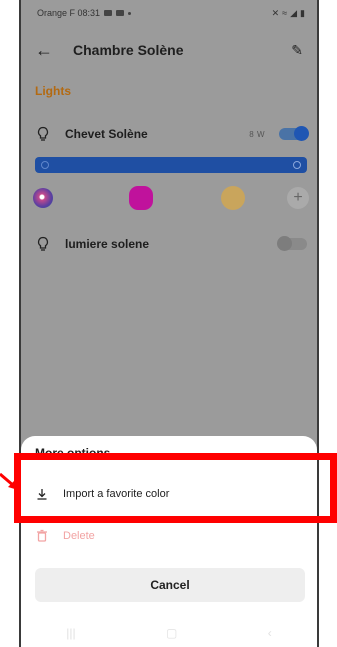 The height and width of the screenshot is (647, 337). What do you see at coordinates (107, 244) in the screenshot?
I see `light-name: lumiere solene` at bounding box center [107, 244].